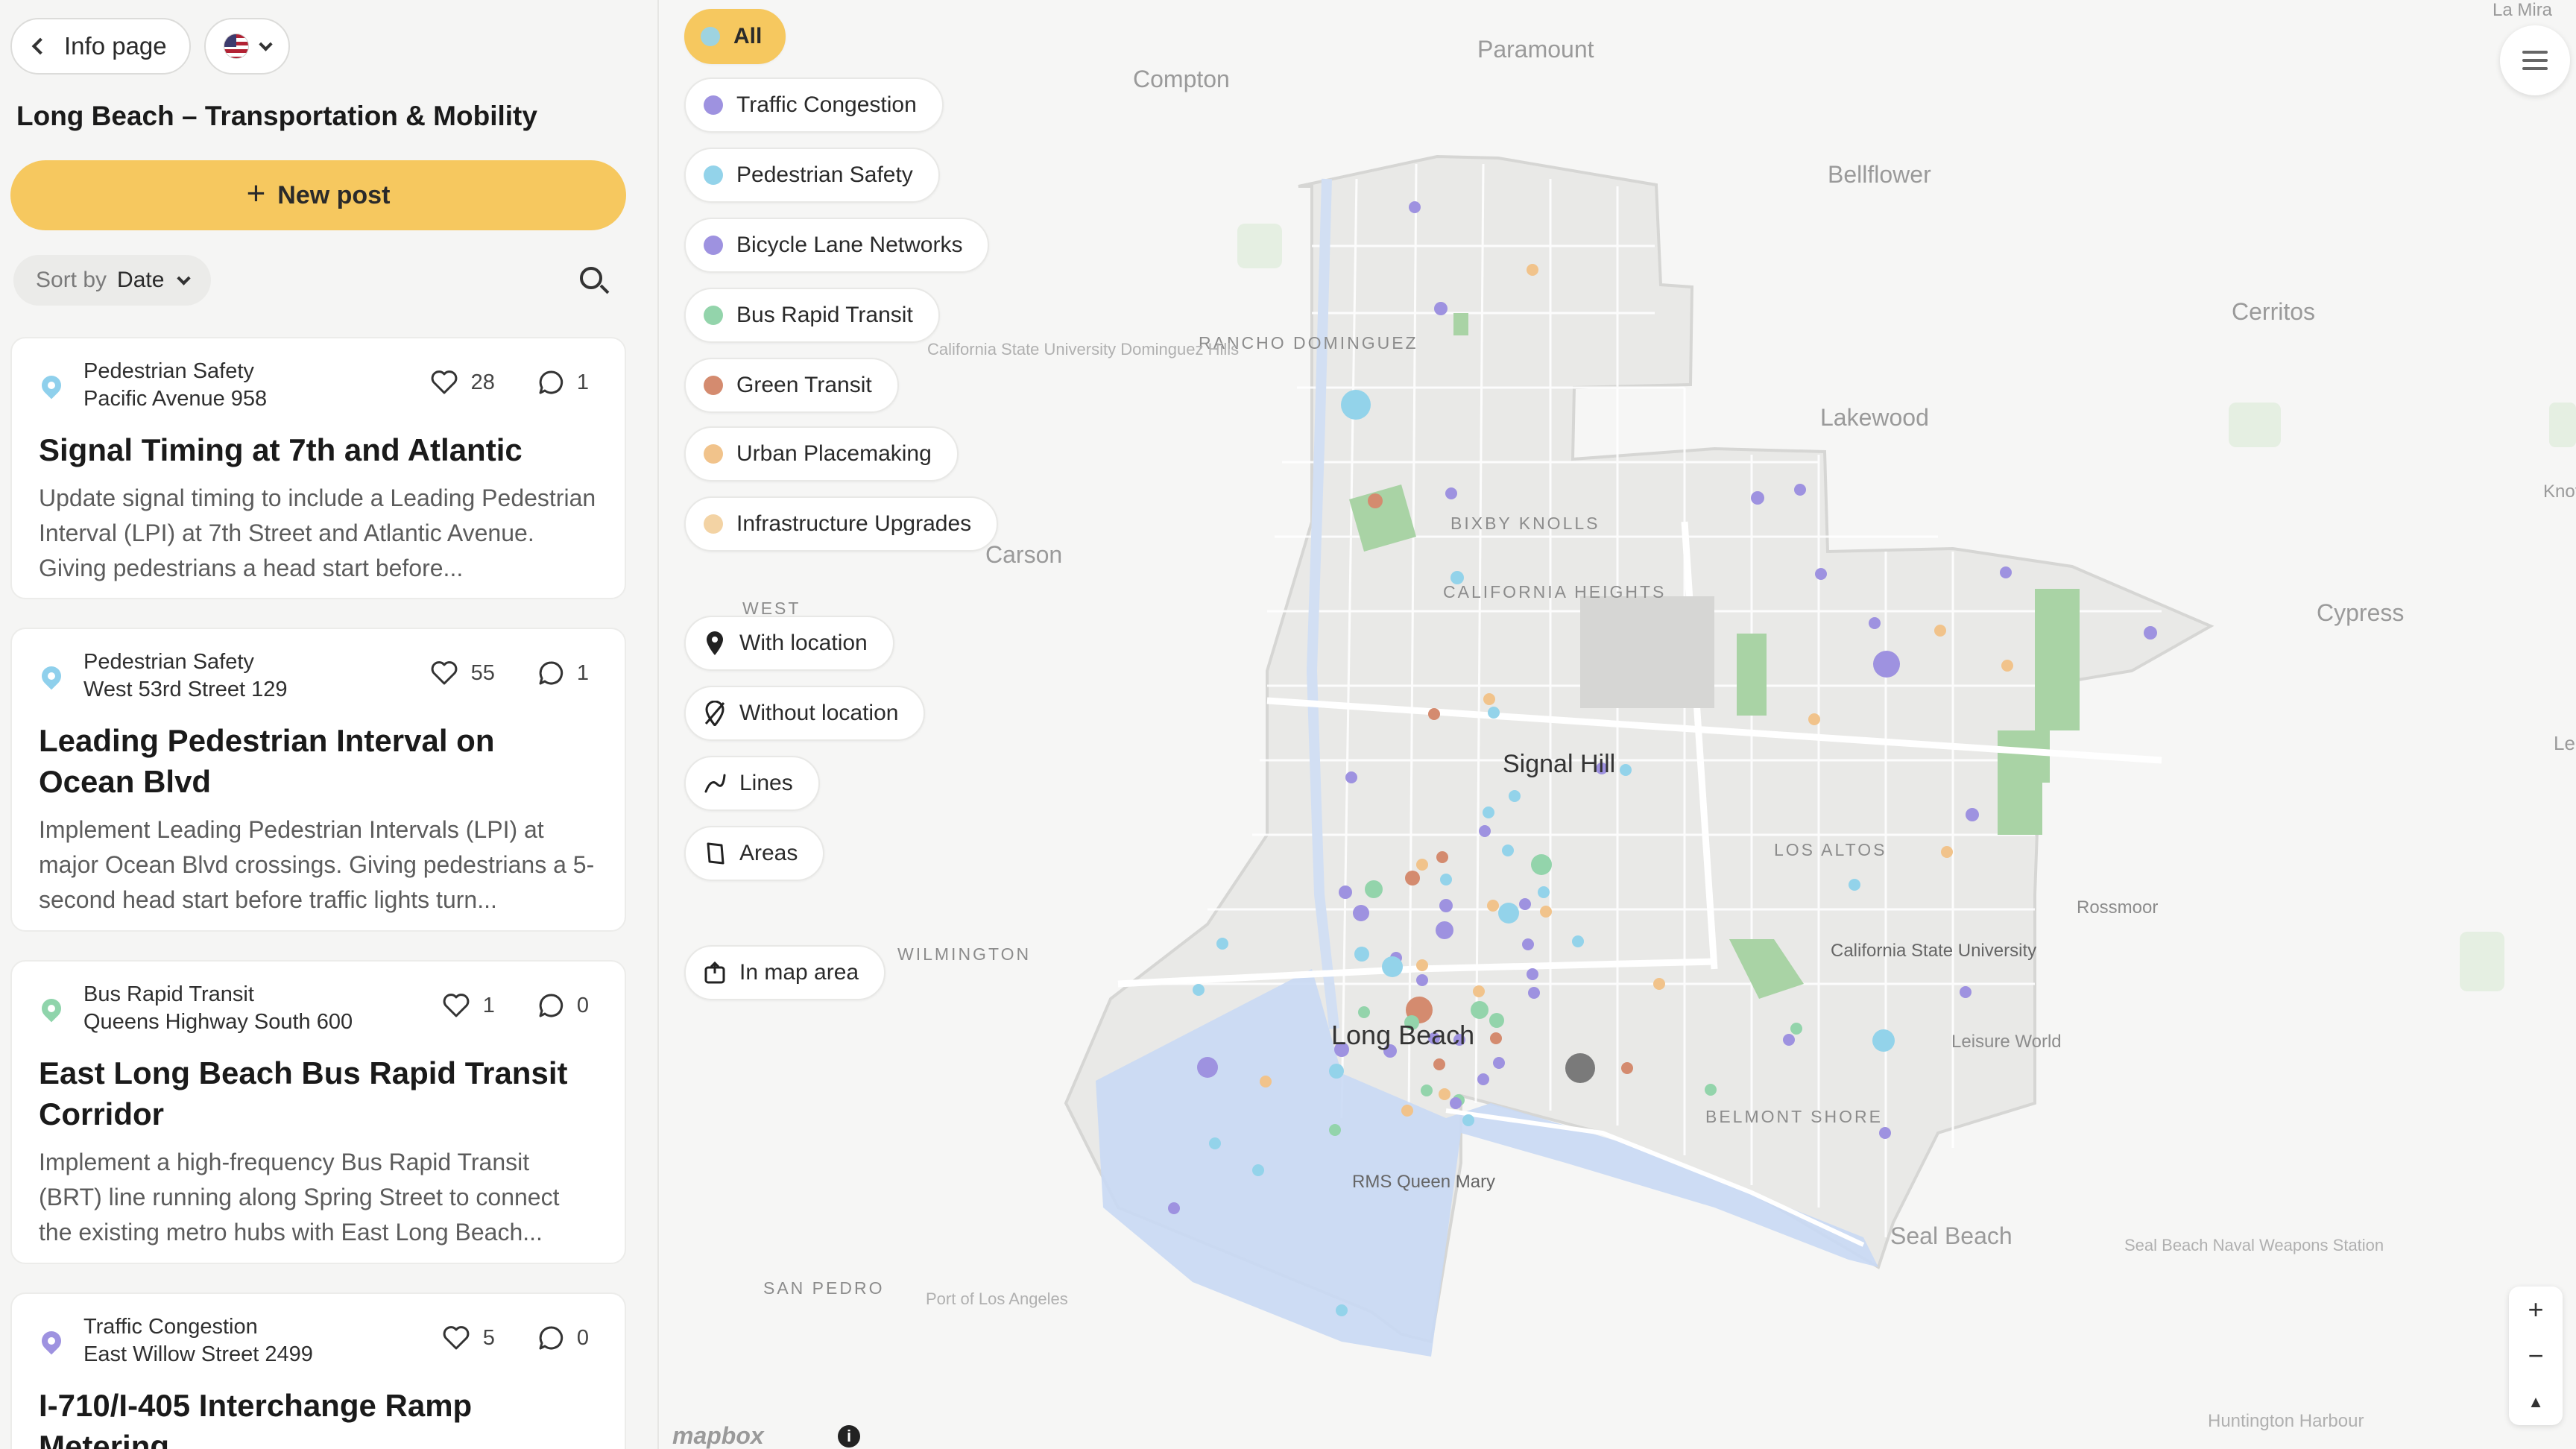 The image size is (2576, 1449). Describe the element at coordinates (812, 175) in the screenshot. I see `filter-pedestrian-safety: Pedestrian Safety` at that location.